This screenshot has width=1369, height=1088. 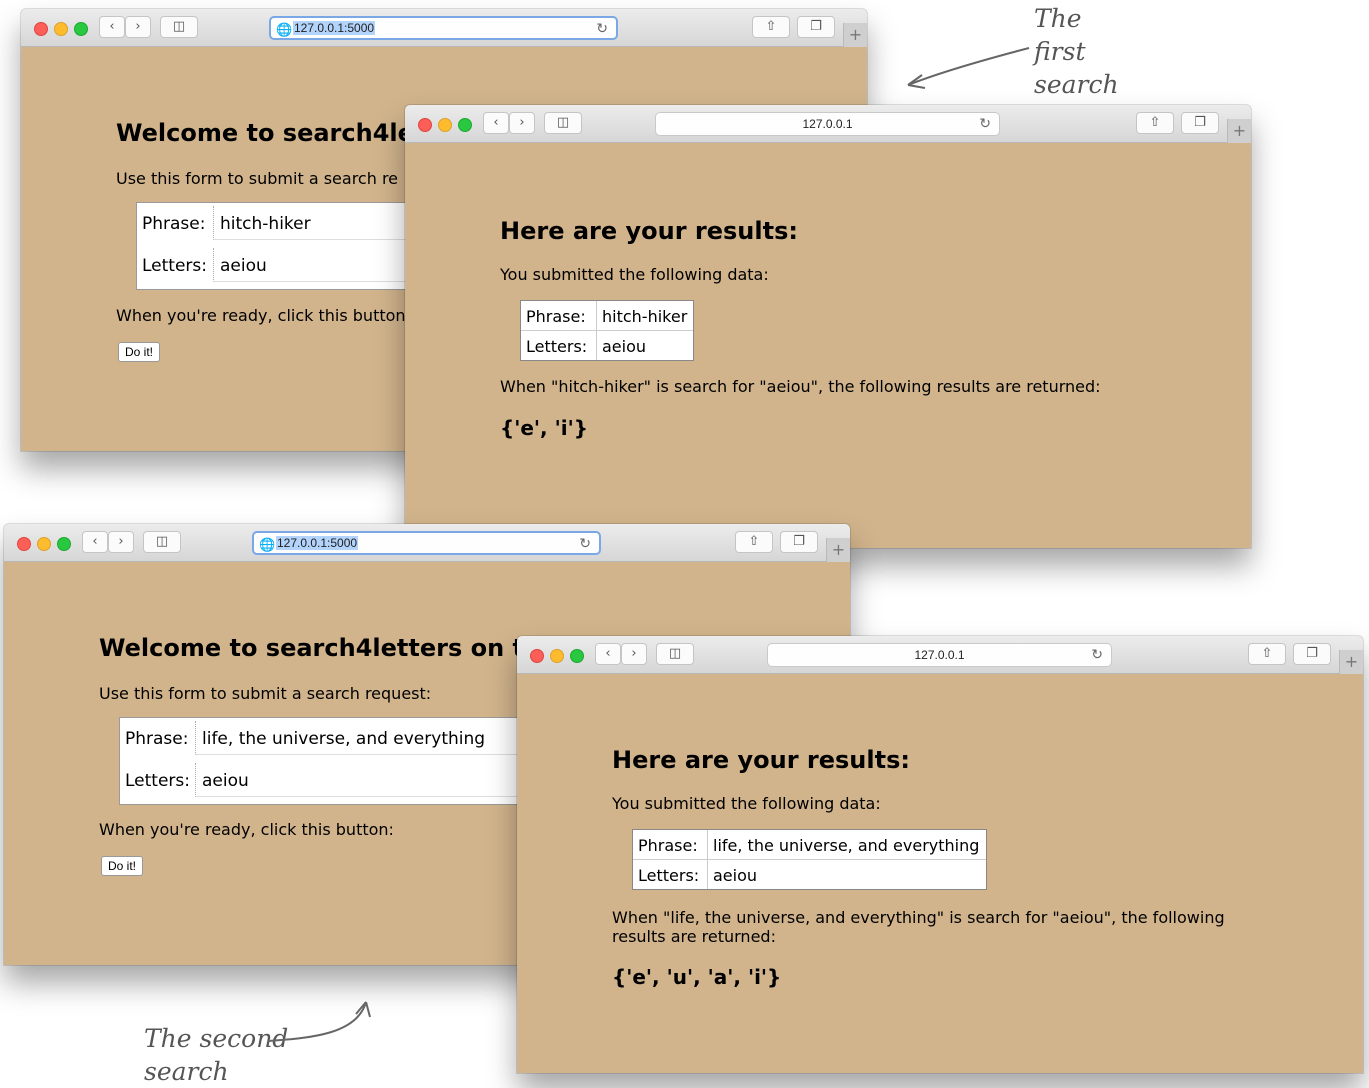 I want to click on phrase-input: life, the universe, and everything, so click(x=367, y=738).